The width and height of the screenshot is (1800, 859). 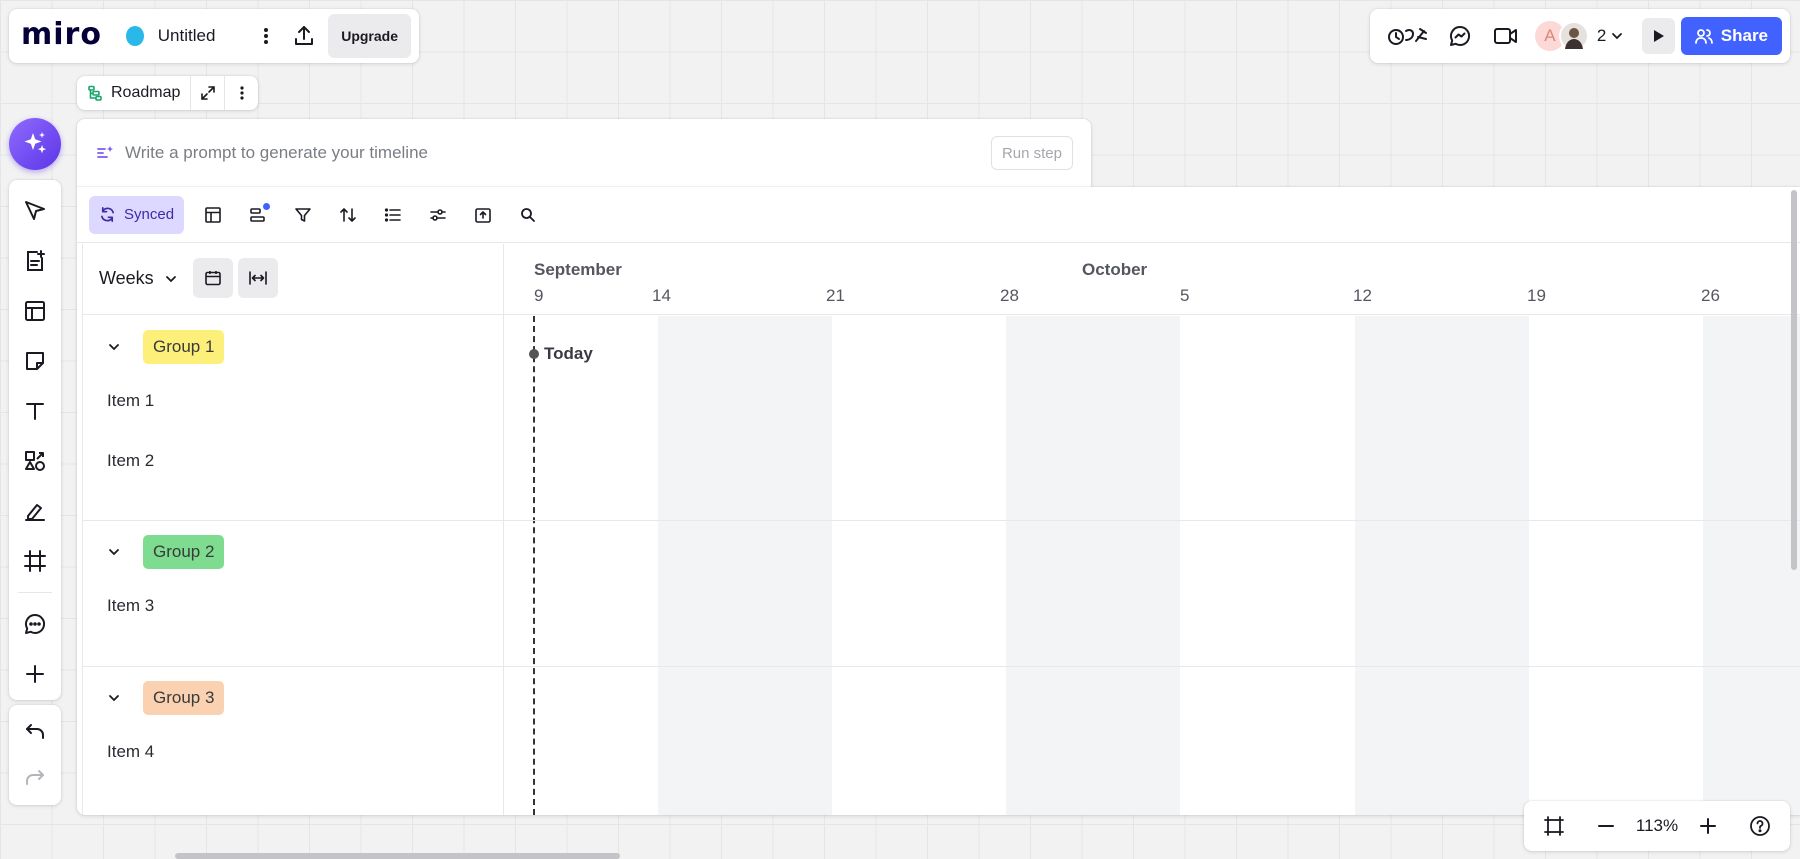 I want to click on chat-icon, so click(x=1460, y=35).